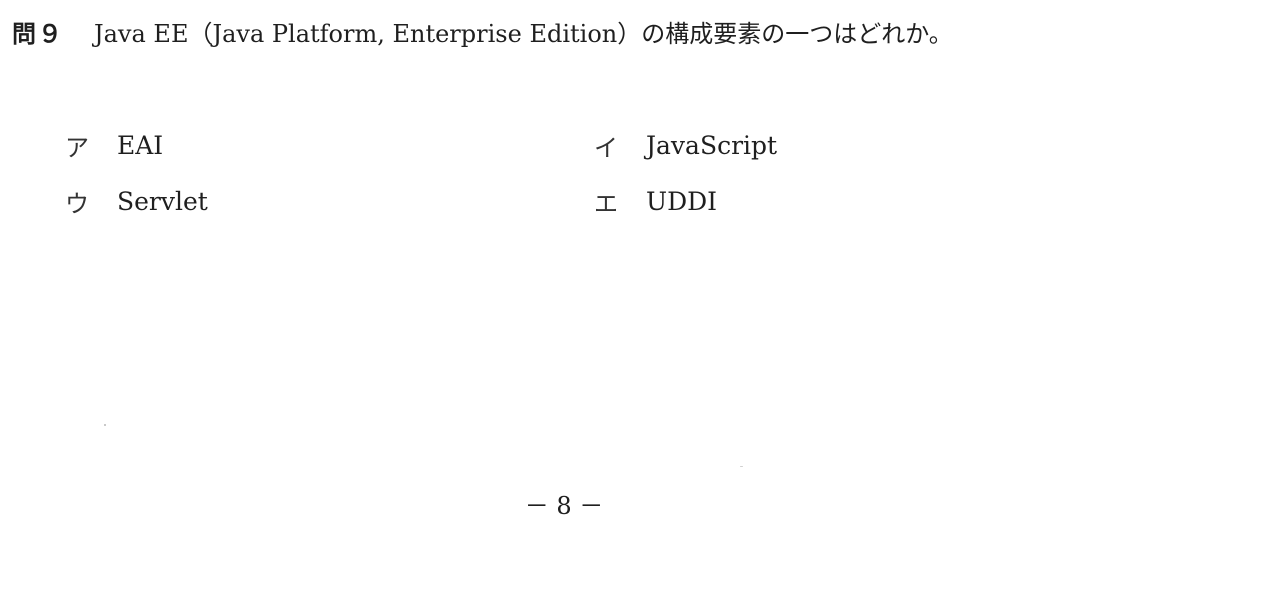  I want to click on choice-d-text: UDDI, so click(682, 201).